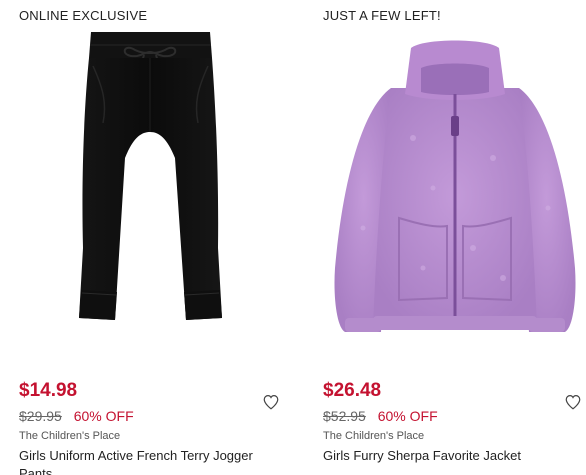  What do you see at coordinates (40, 416) in the screenshot?
I see `original-price: $29.95` at bounding box center [40, 416].